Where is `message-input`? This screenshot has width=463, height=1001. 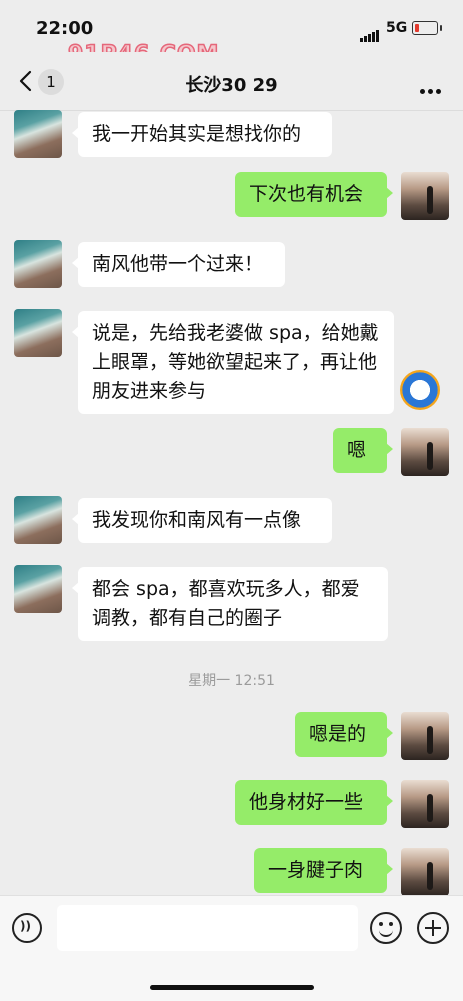
message-input is located at coordinates (207, 928).